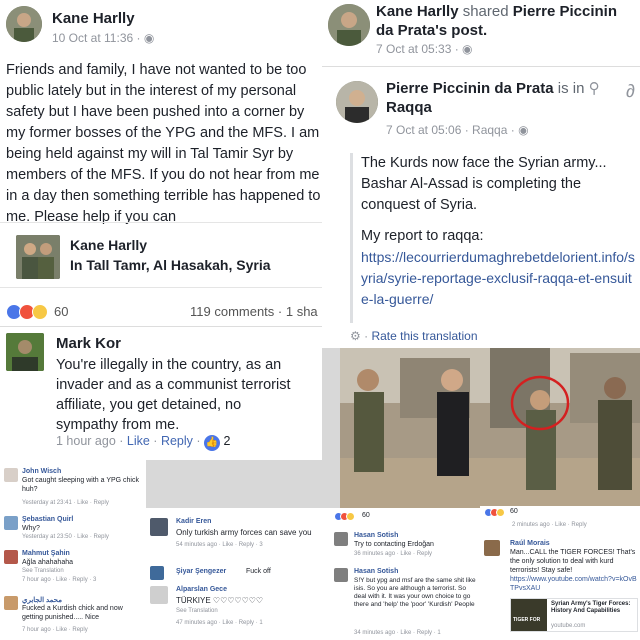 Image resolution: width=640 pixels, height=640 pixels. I want to click on siyar-avatar, so click(157, 573).